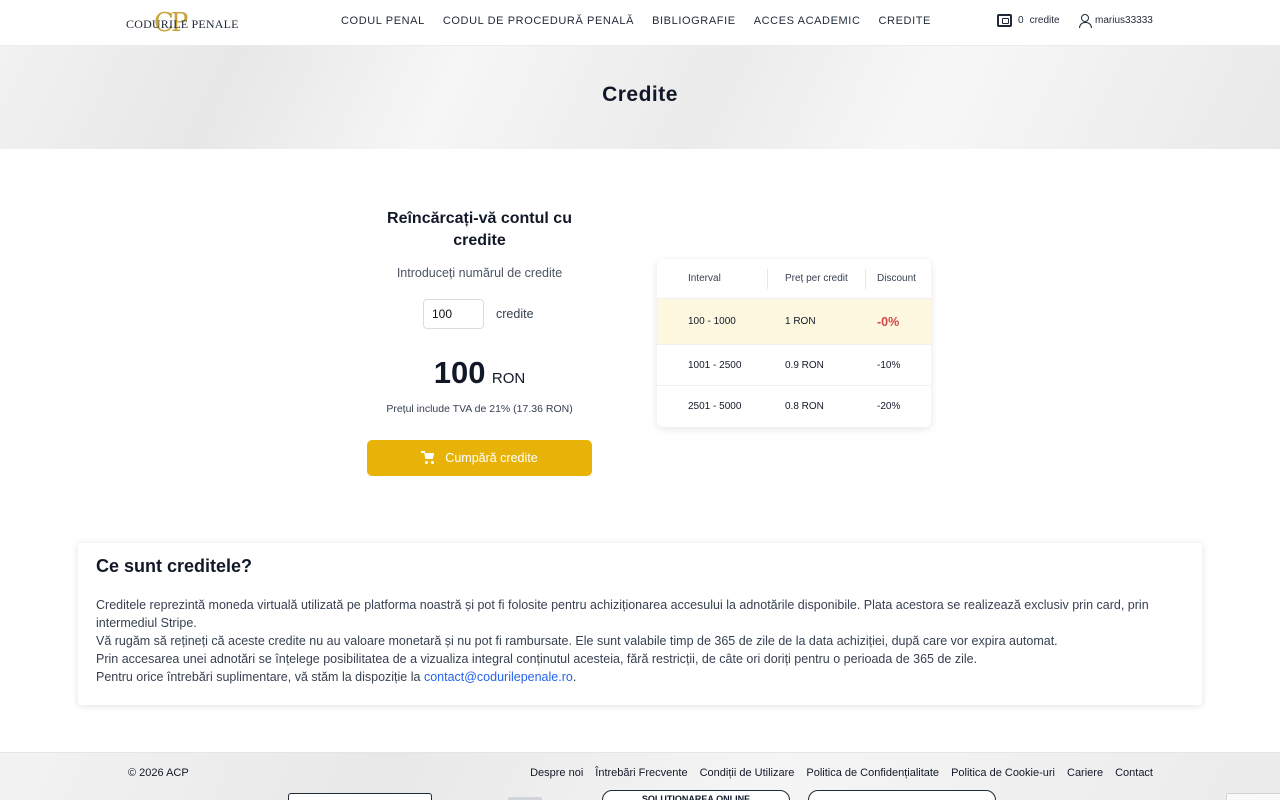 The width and height of the screenshot is (1280, 800). I want to click on row-interval: 1001 - 2500, so click(715, 365).